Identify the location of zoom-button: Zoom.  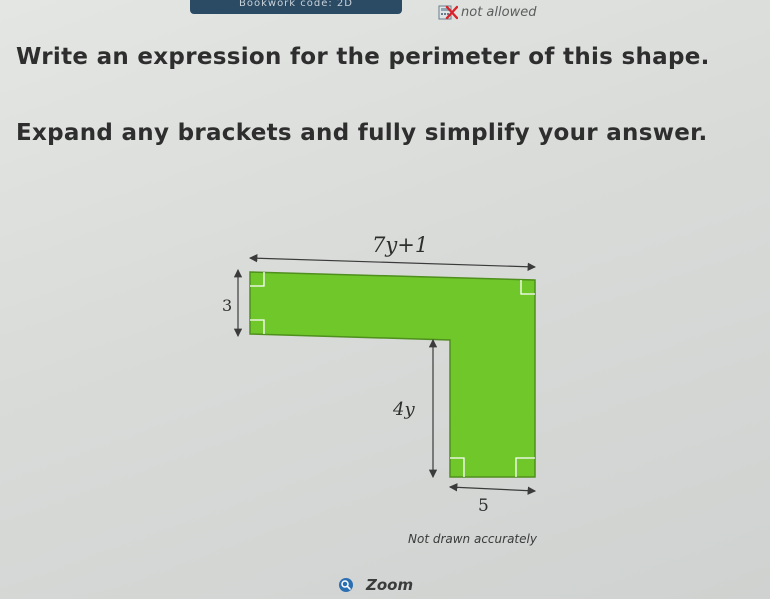
(375, 585).